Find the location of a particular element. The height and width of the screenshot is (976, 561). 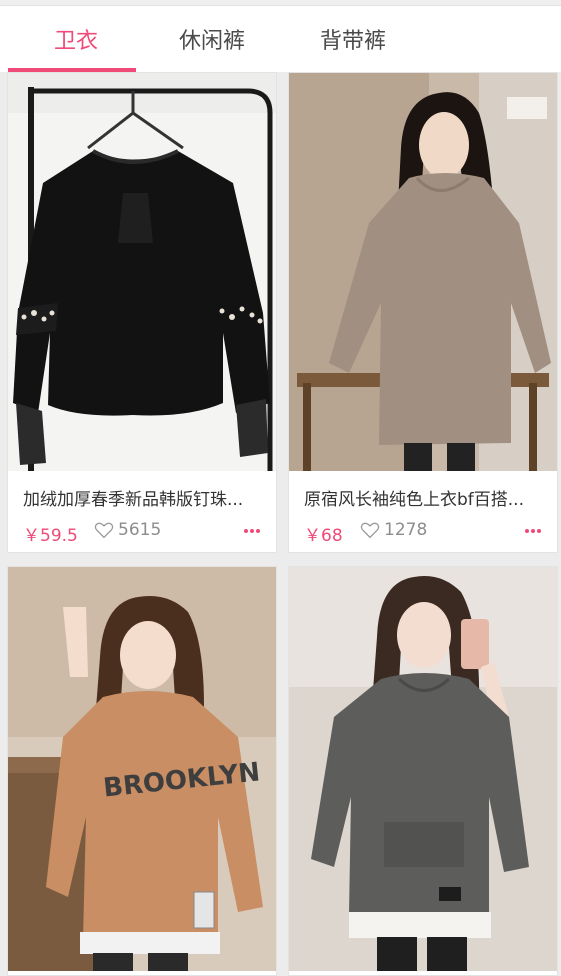

like-count: 1278 is located at coordinates (393, 530).